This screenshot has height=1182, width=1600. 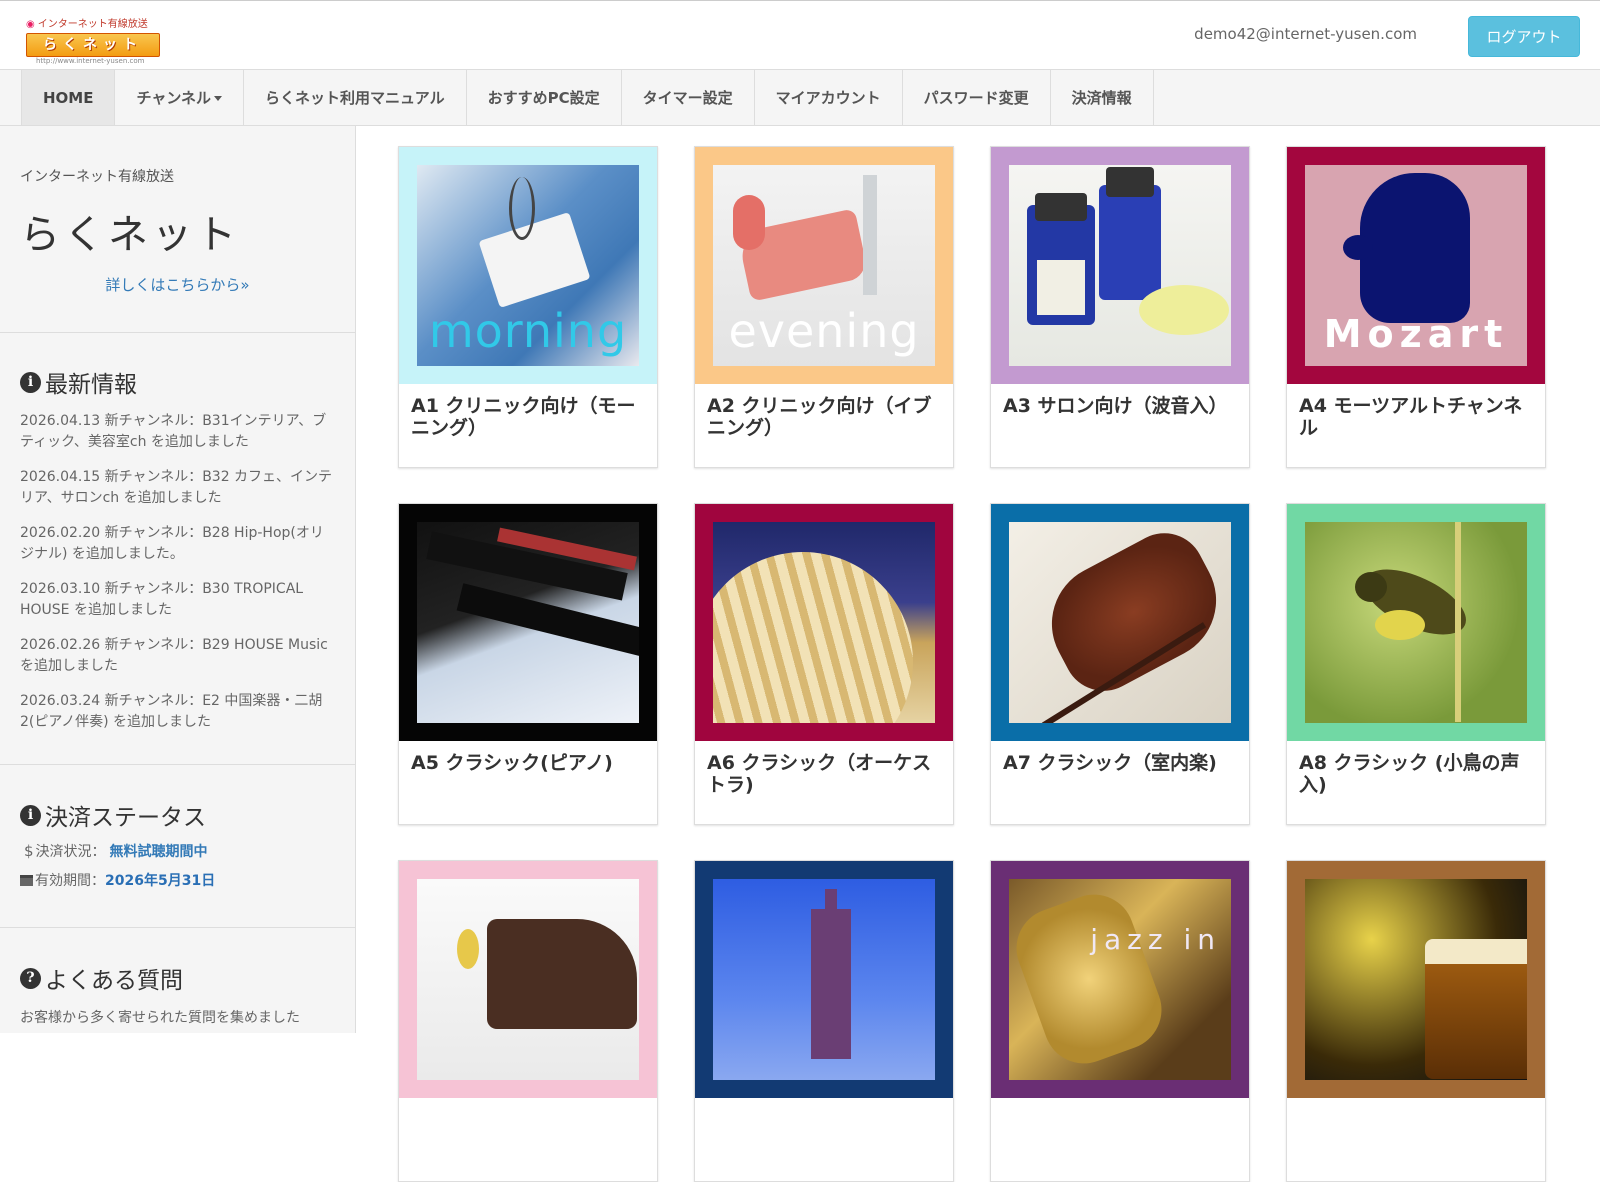 What do you see at coordinates (512, 763) in the screenshot?
I see `channel-title: A5 クラシック(ピアノ)` at bounding box center [512, 763].